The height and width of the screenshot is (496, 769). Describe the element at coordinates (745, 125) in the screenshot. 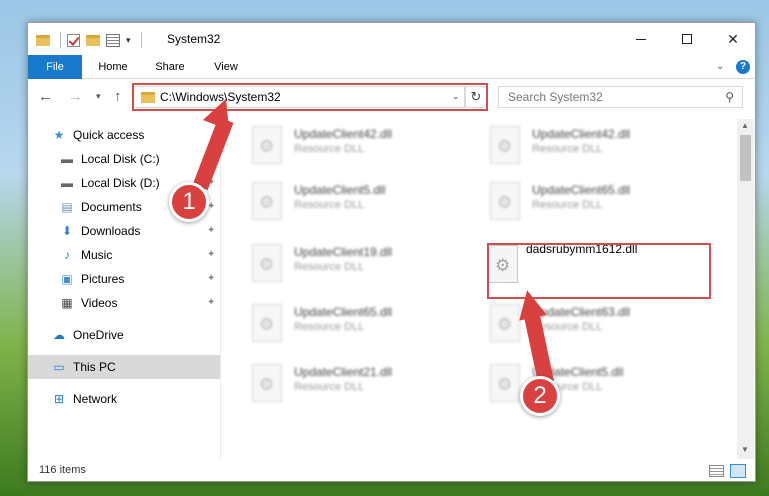

I see `scroll-up-icon: ▲` at that location.